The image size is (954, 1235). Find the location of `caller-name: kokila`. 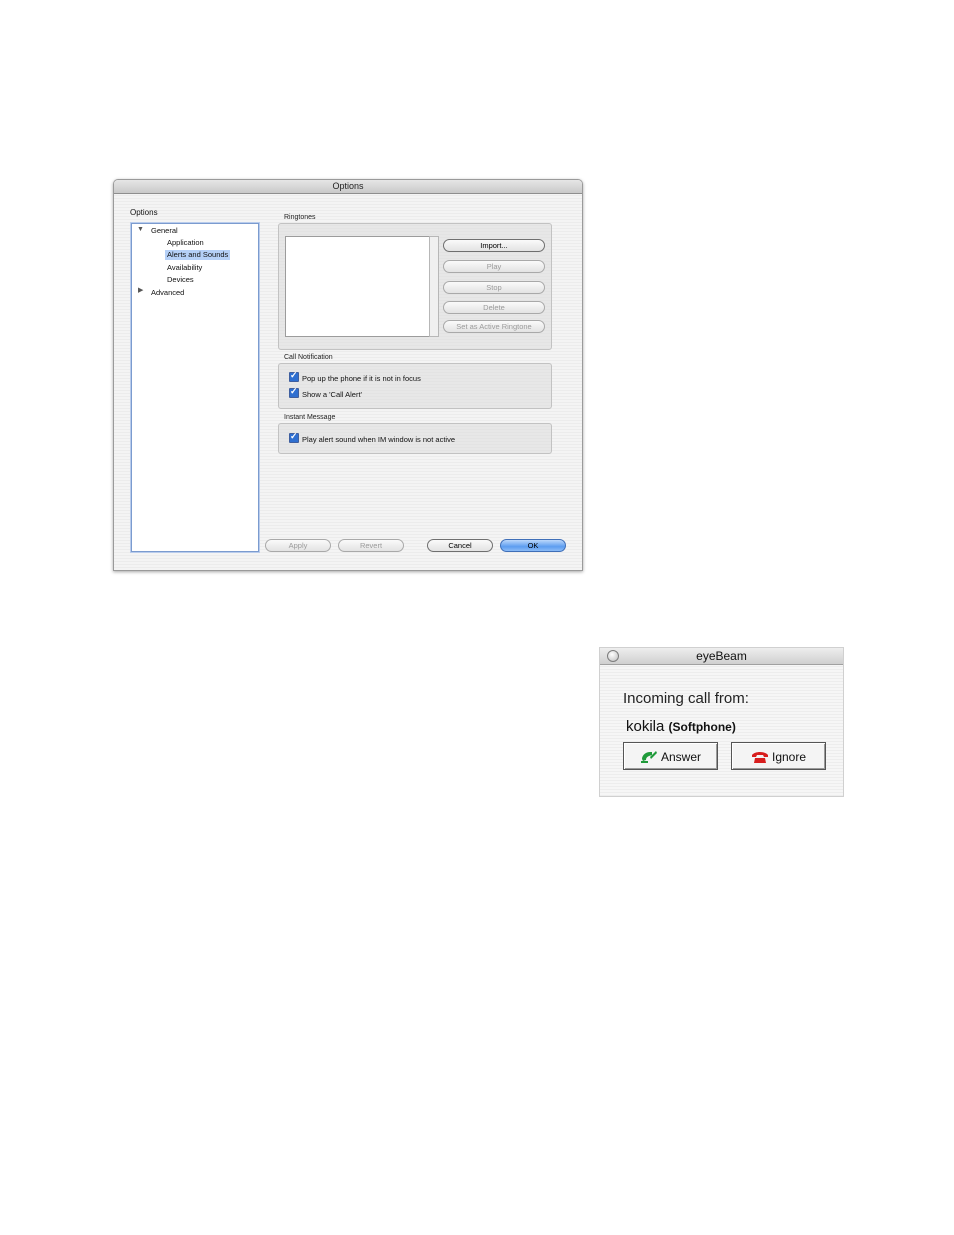

caller-name: kokila is located at coordinates (645, 726).